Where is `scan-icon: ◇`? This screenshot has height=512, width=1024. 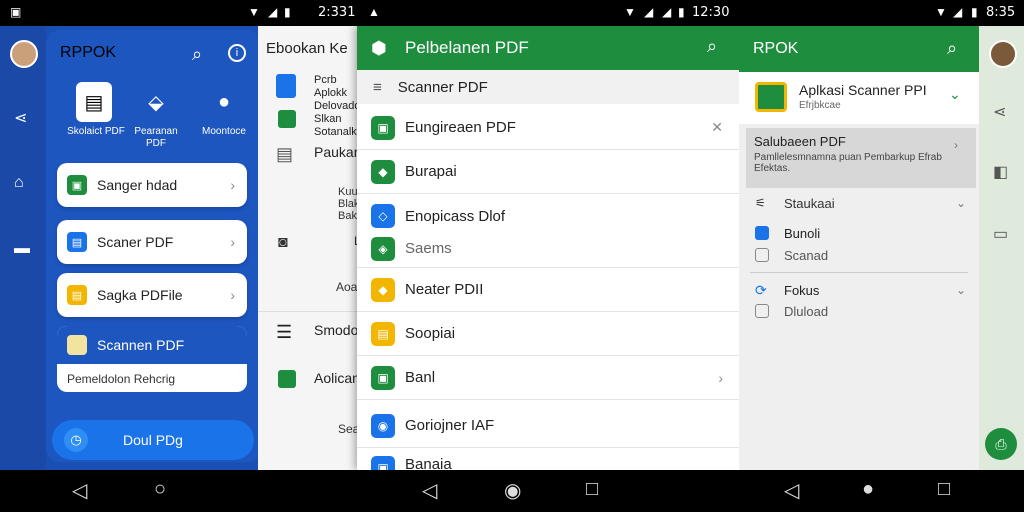 scan-icon: ◇ is located at coordinates (383, 216).